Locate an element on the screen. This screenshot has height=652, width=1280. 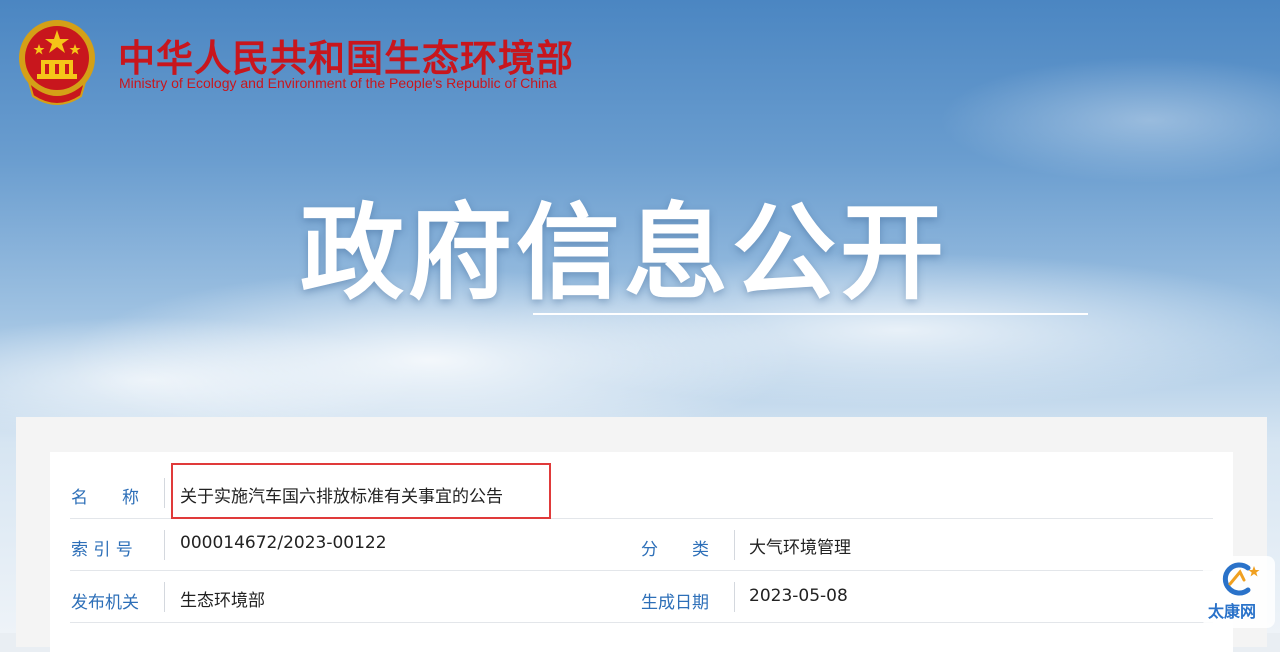
highlight-box is located at coordinates (361, 491).